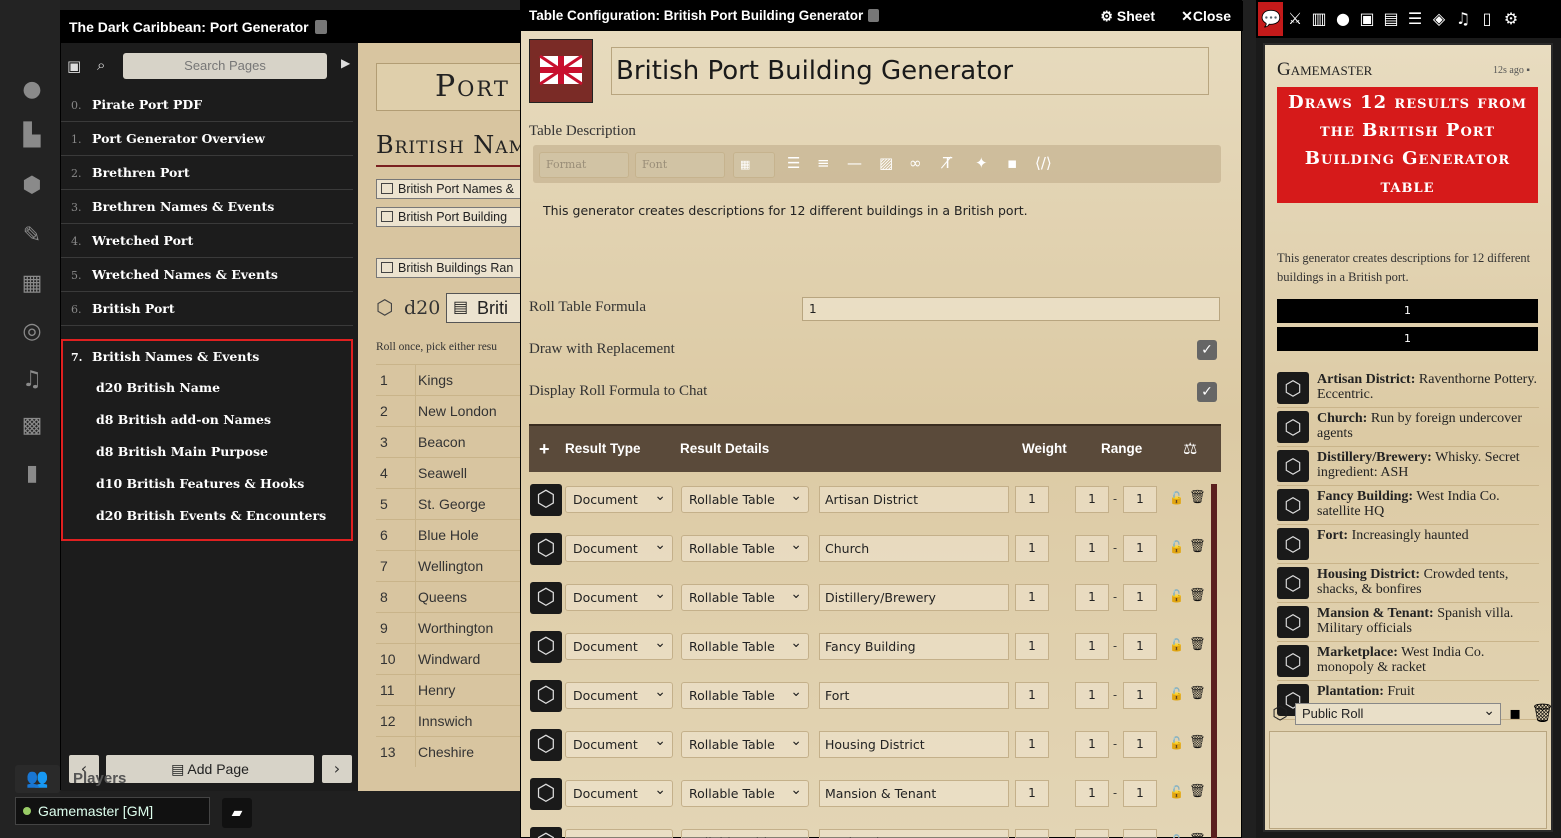  What do you see at coordinates (680, 165) in the screenshot?
I see `font-select: Font` at bounding box center [680, 165].